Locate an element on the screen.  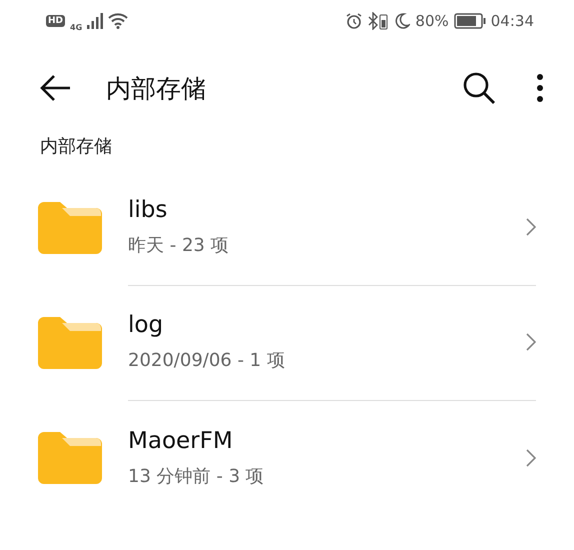
alarm-icon is located at coordinates (354, 21).